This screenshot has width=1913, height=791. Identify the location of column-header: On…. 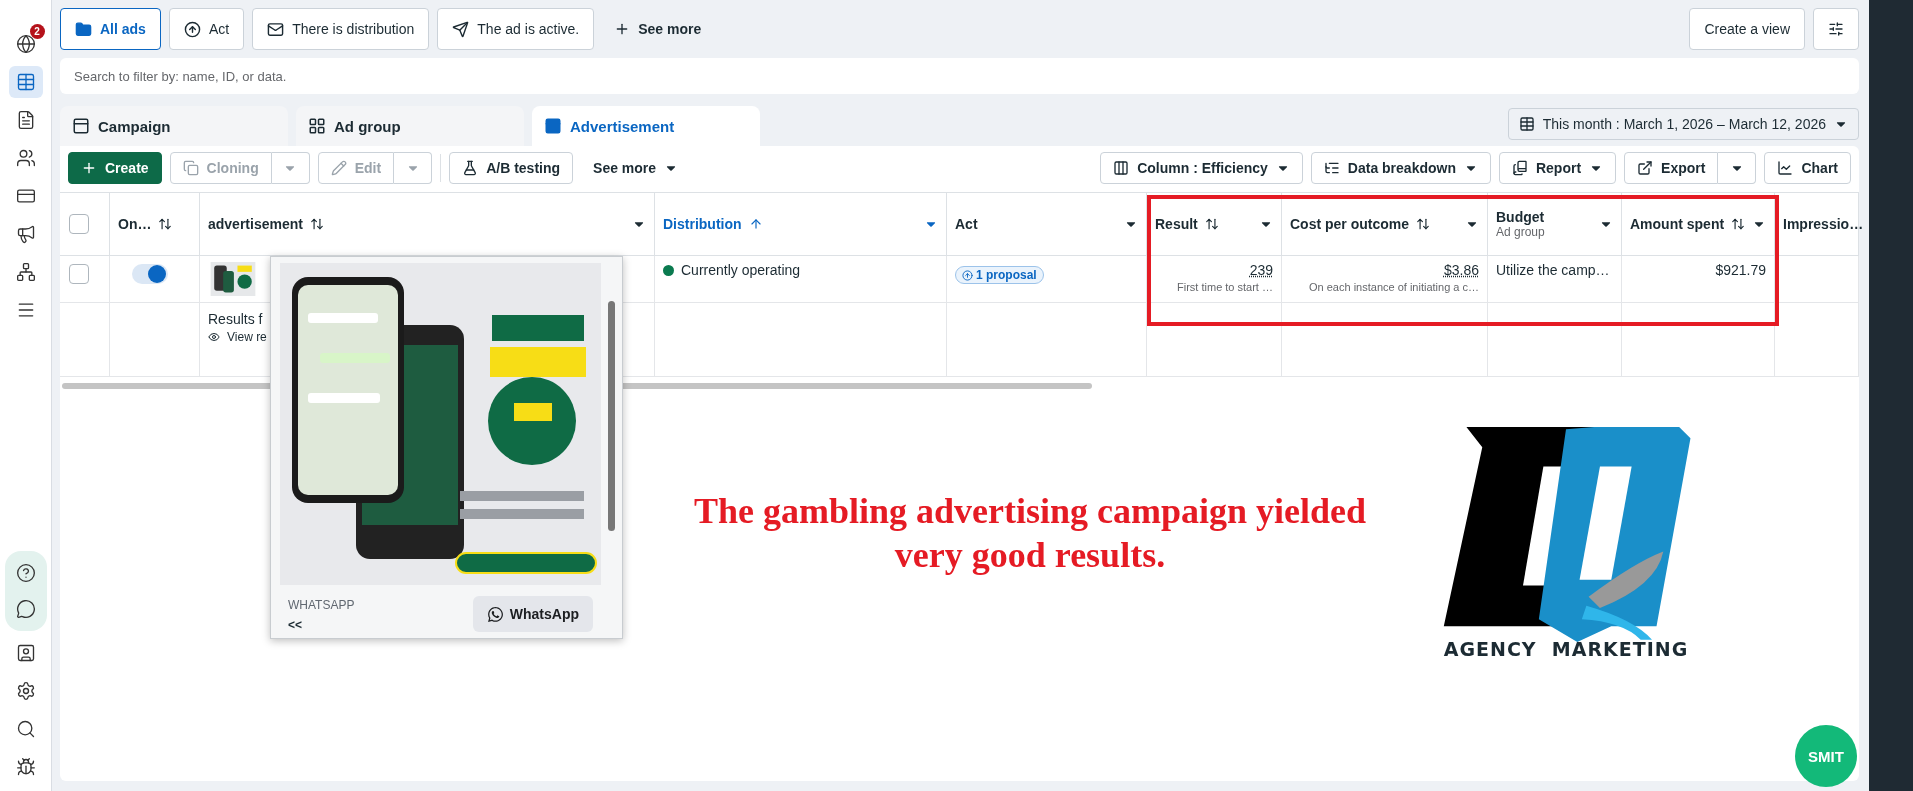
(135, 224).